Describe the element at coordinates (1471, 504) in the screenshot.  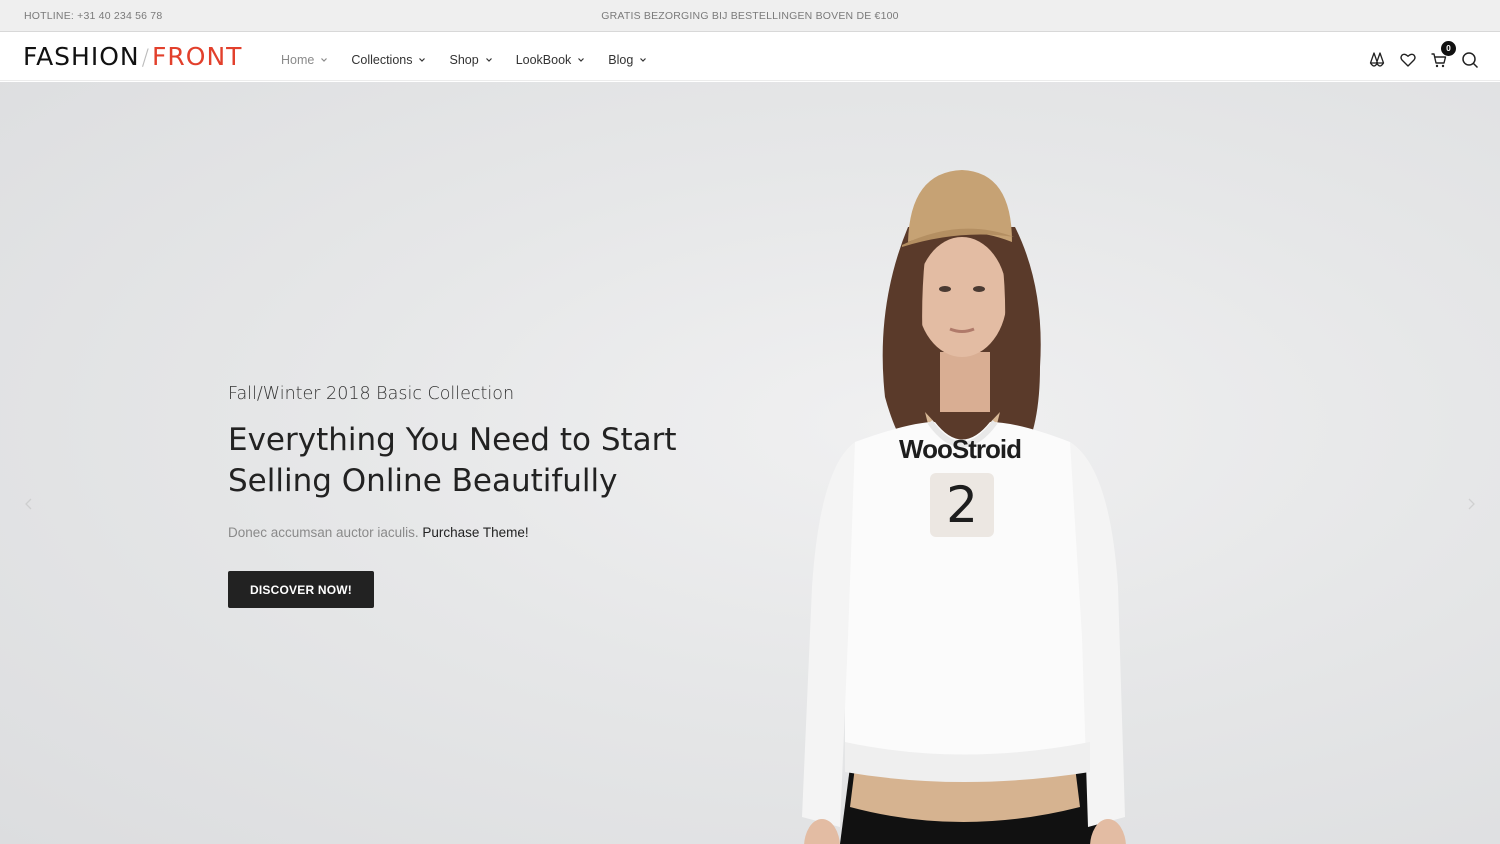
I see `chevron-right-icon` at that location.